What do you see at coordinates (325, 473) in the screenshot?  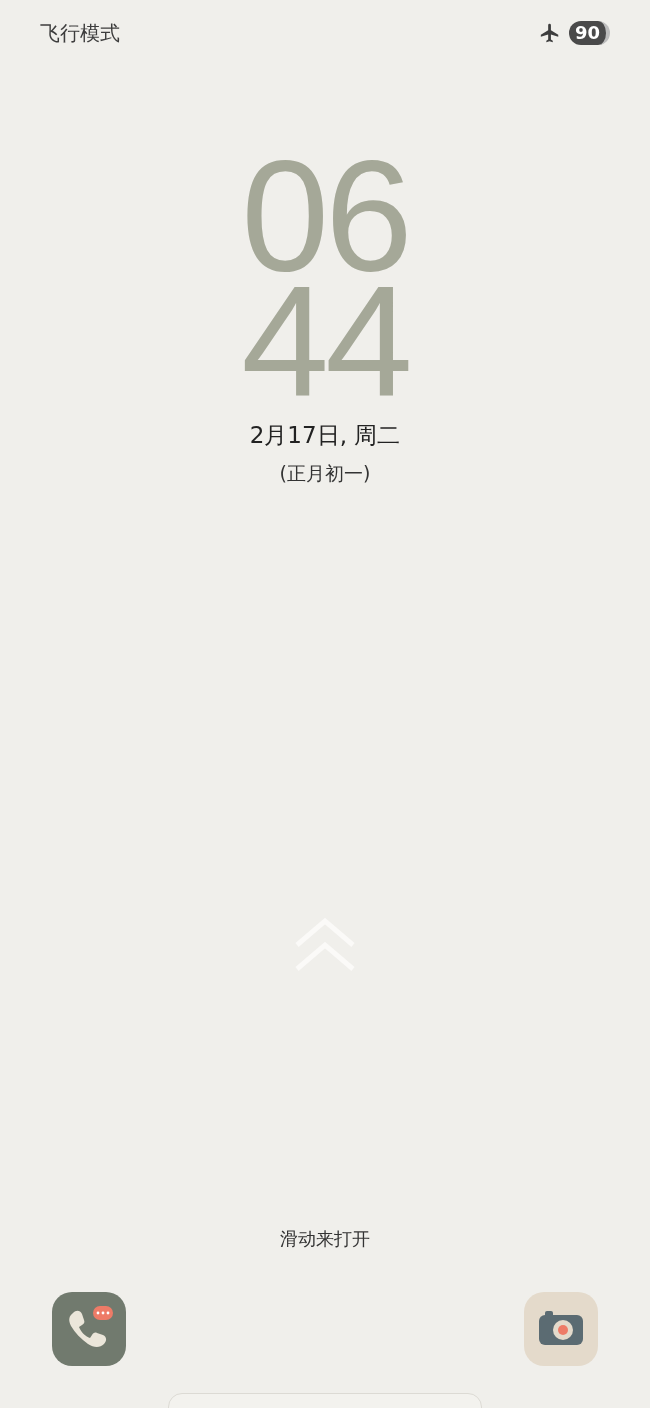 I see `lunar-date-text: (正月初一)` at bounding box center [325, 473].